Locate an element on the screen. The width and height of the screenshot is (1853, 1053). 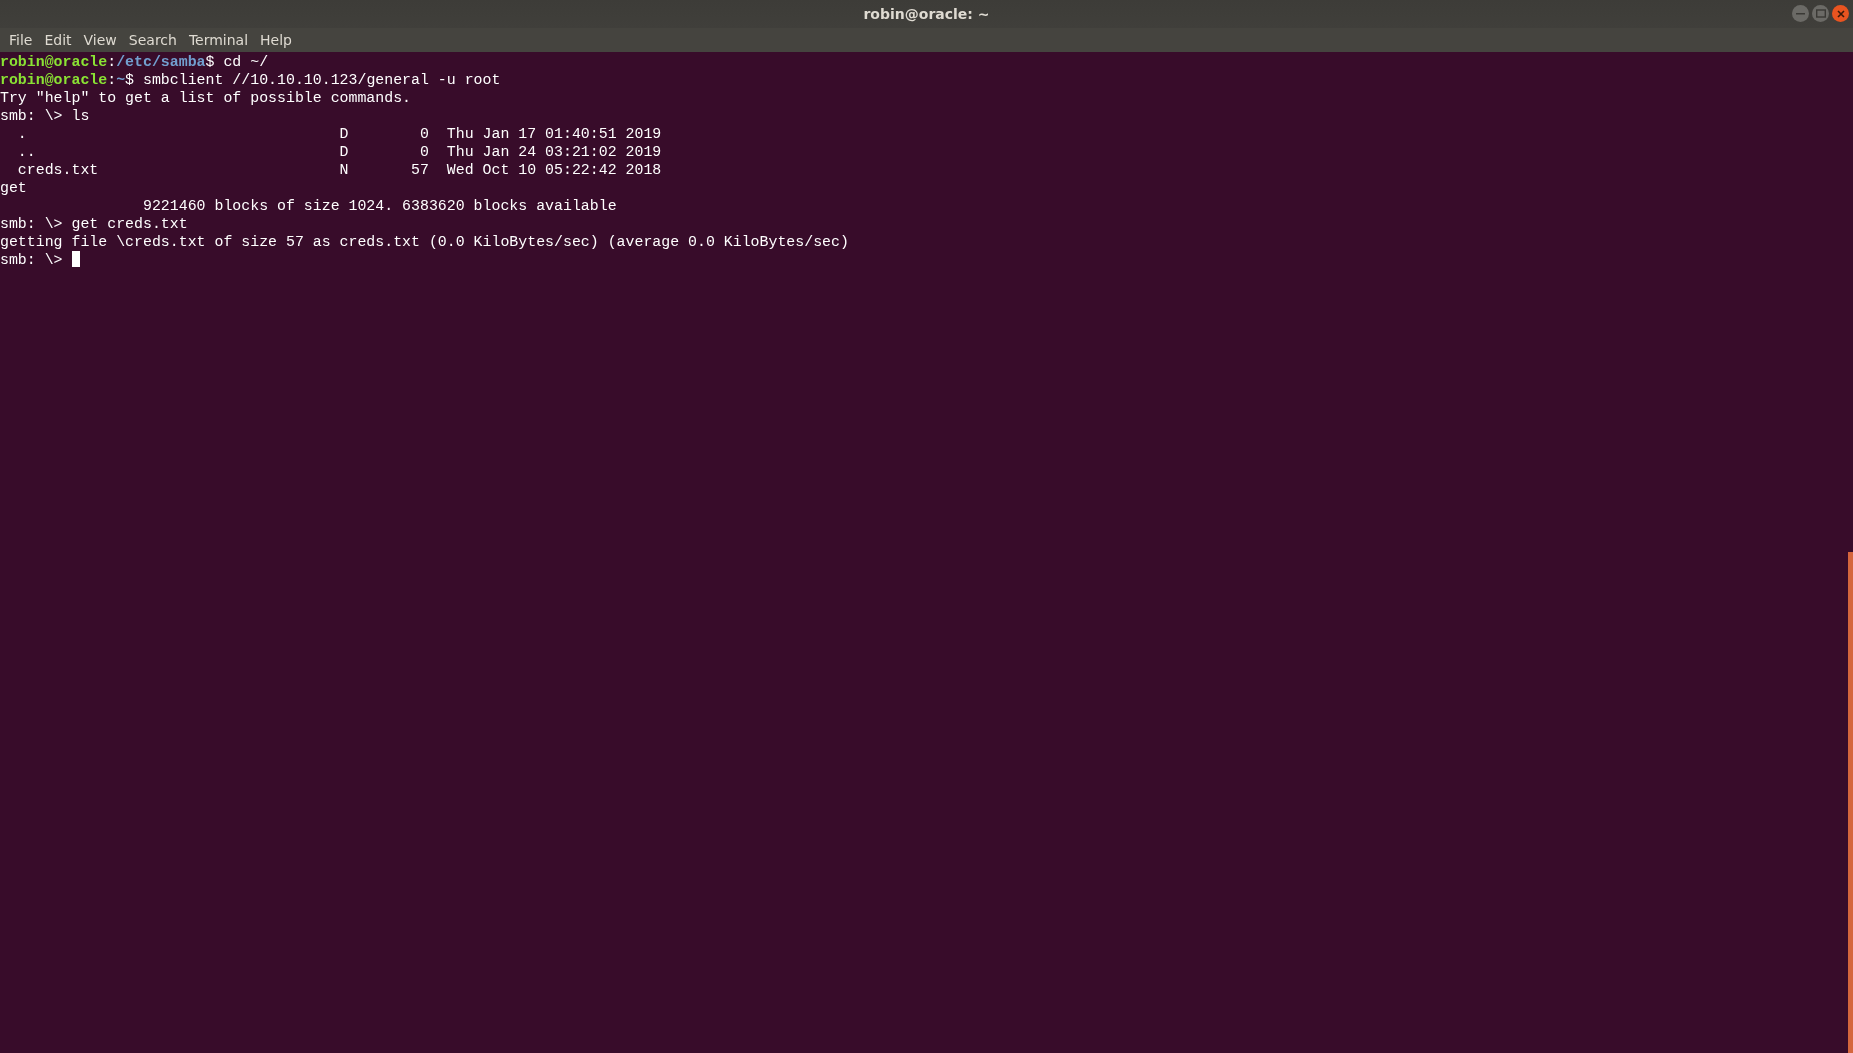
terminal-output-line: smb: \> get creds.txt is located at coordinates (94, 224).